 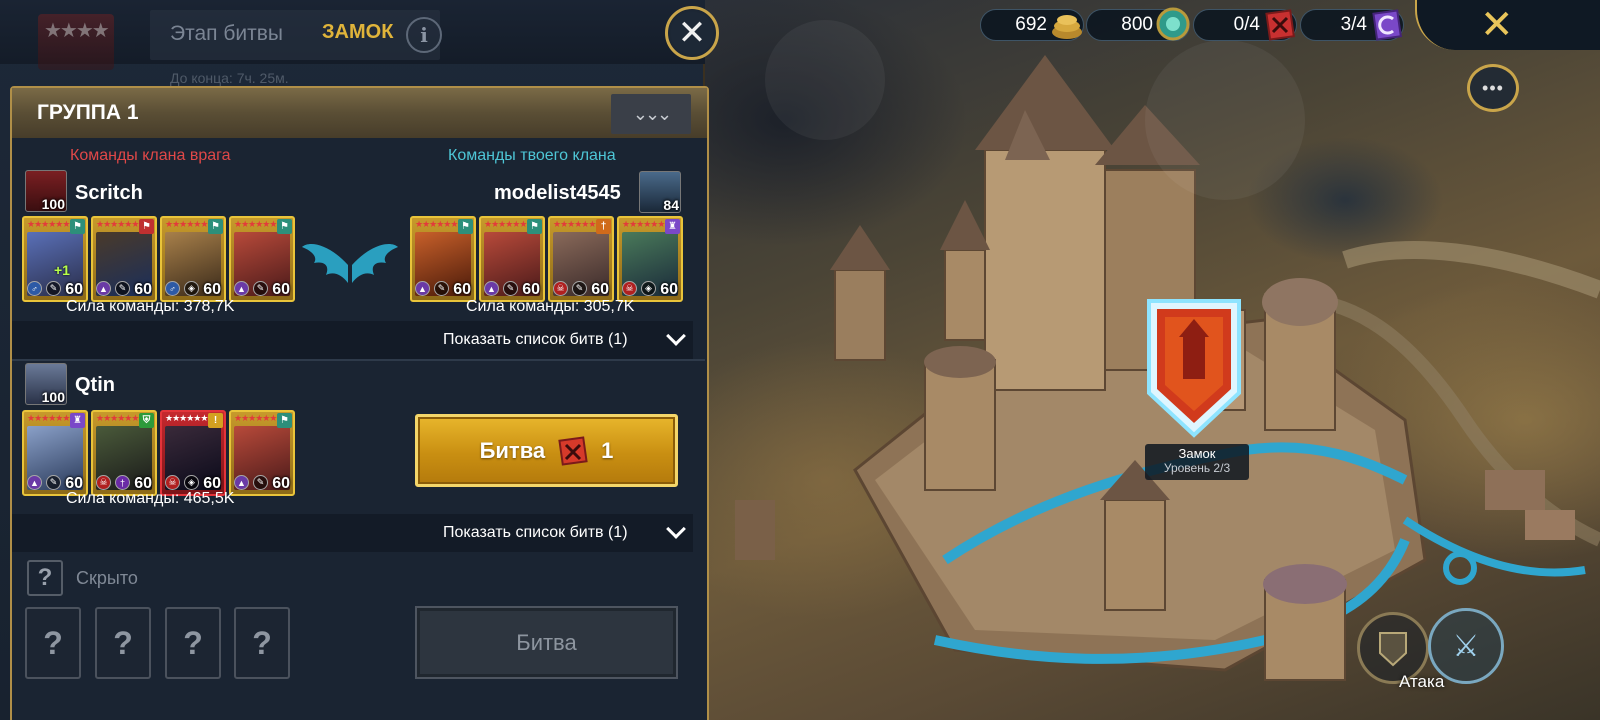 I want to click on champion-card: ★★★★★★ ⚑ ♂ ◈ 60, so click(x=193, y=259).